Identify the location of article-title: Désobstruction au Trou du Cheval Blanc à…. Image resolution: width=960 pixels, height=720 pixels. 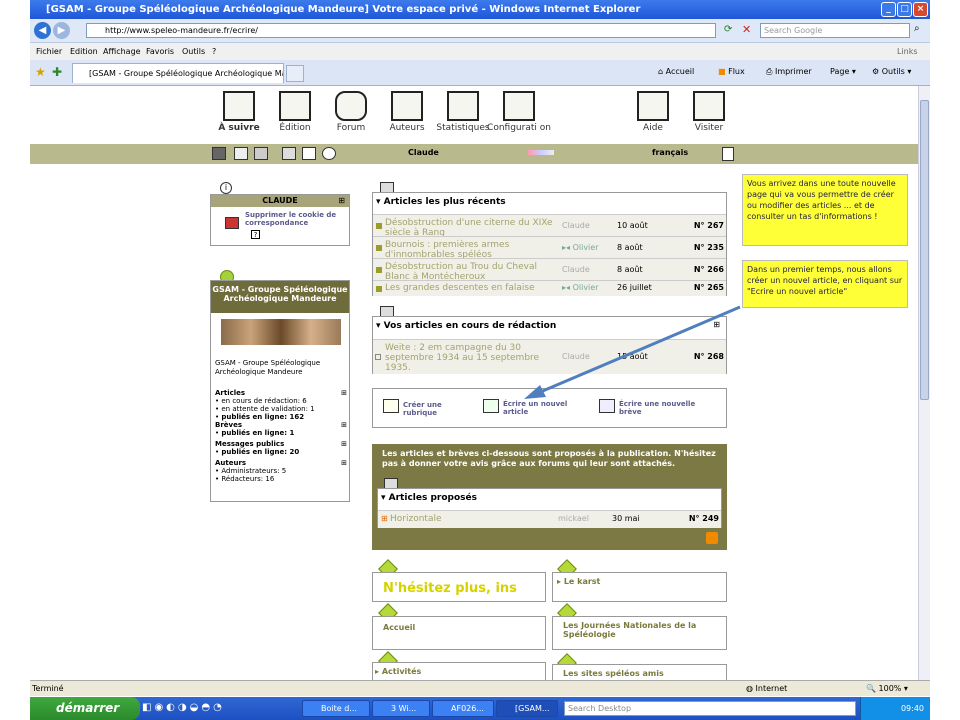
(470, 272).